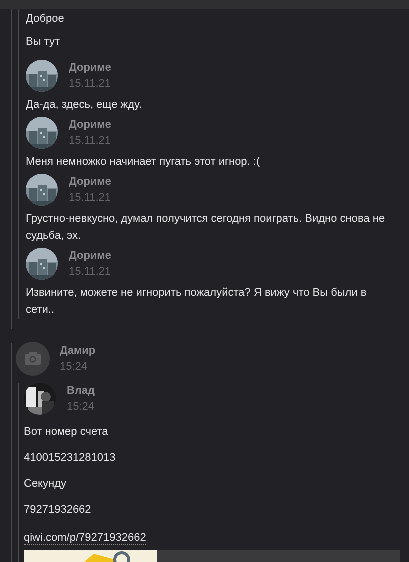  What do you see at coordinates (33, 359) in the screenshot?
I see `camera-avatar-icon` at bounding box center [33, 359].